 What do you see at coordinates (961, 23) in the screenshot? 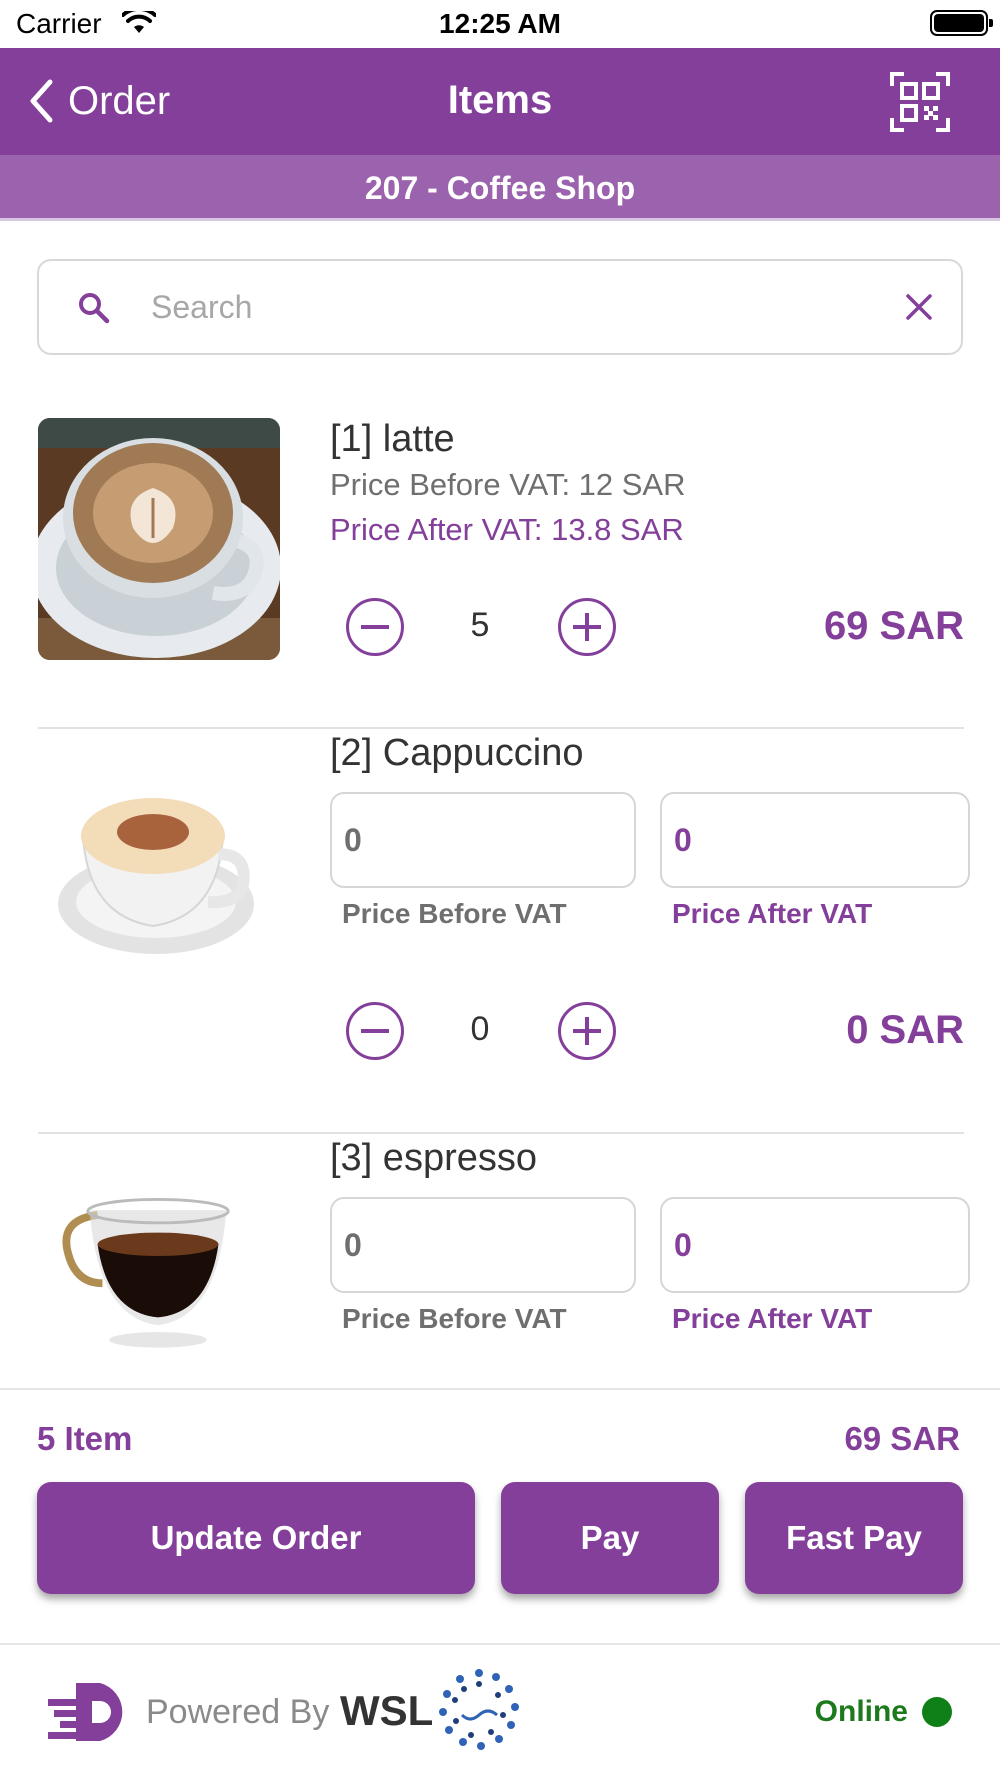
I see `battery-icon` at bounding box center [961, 23].